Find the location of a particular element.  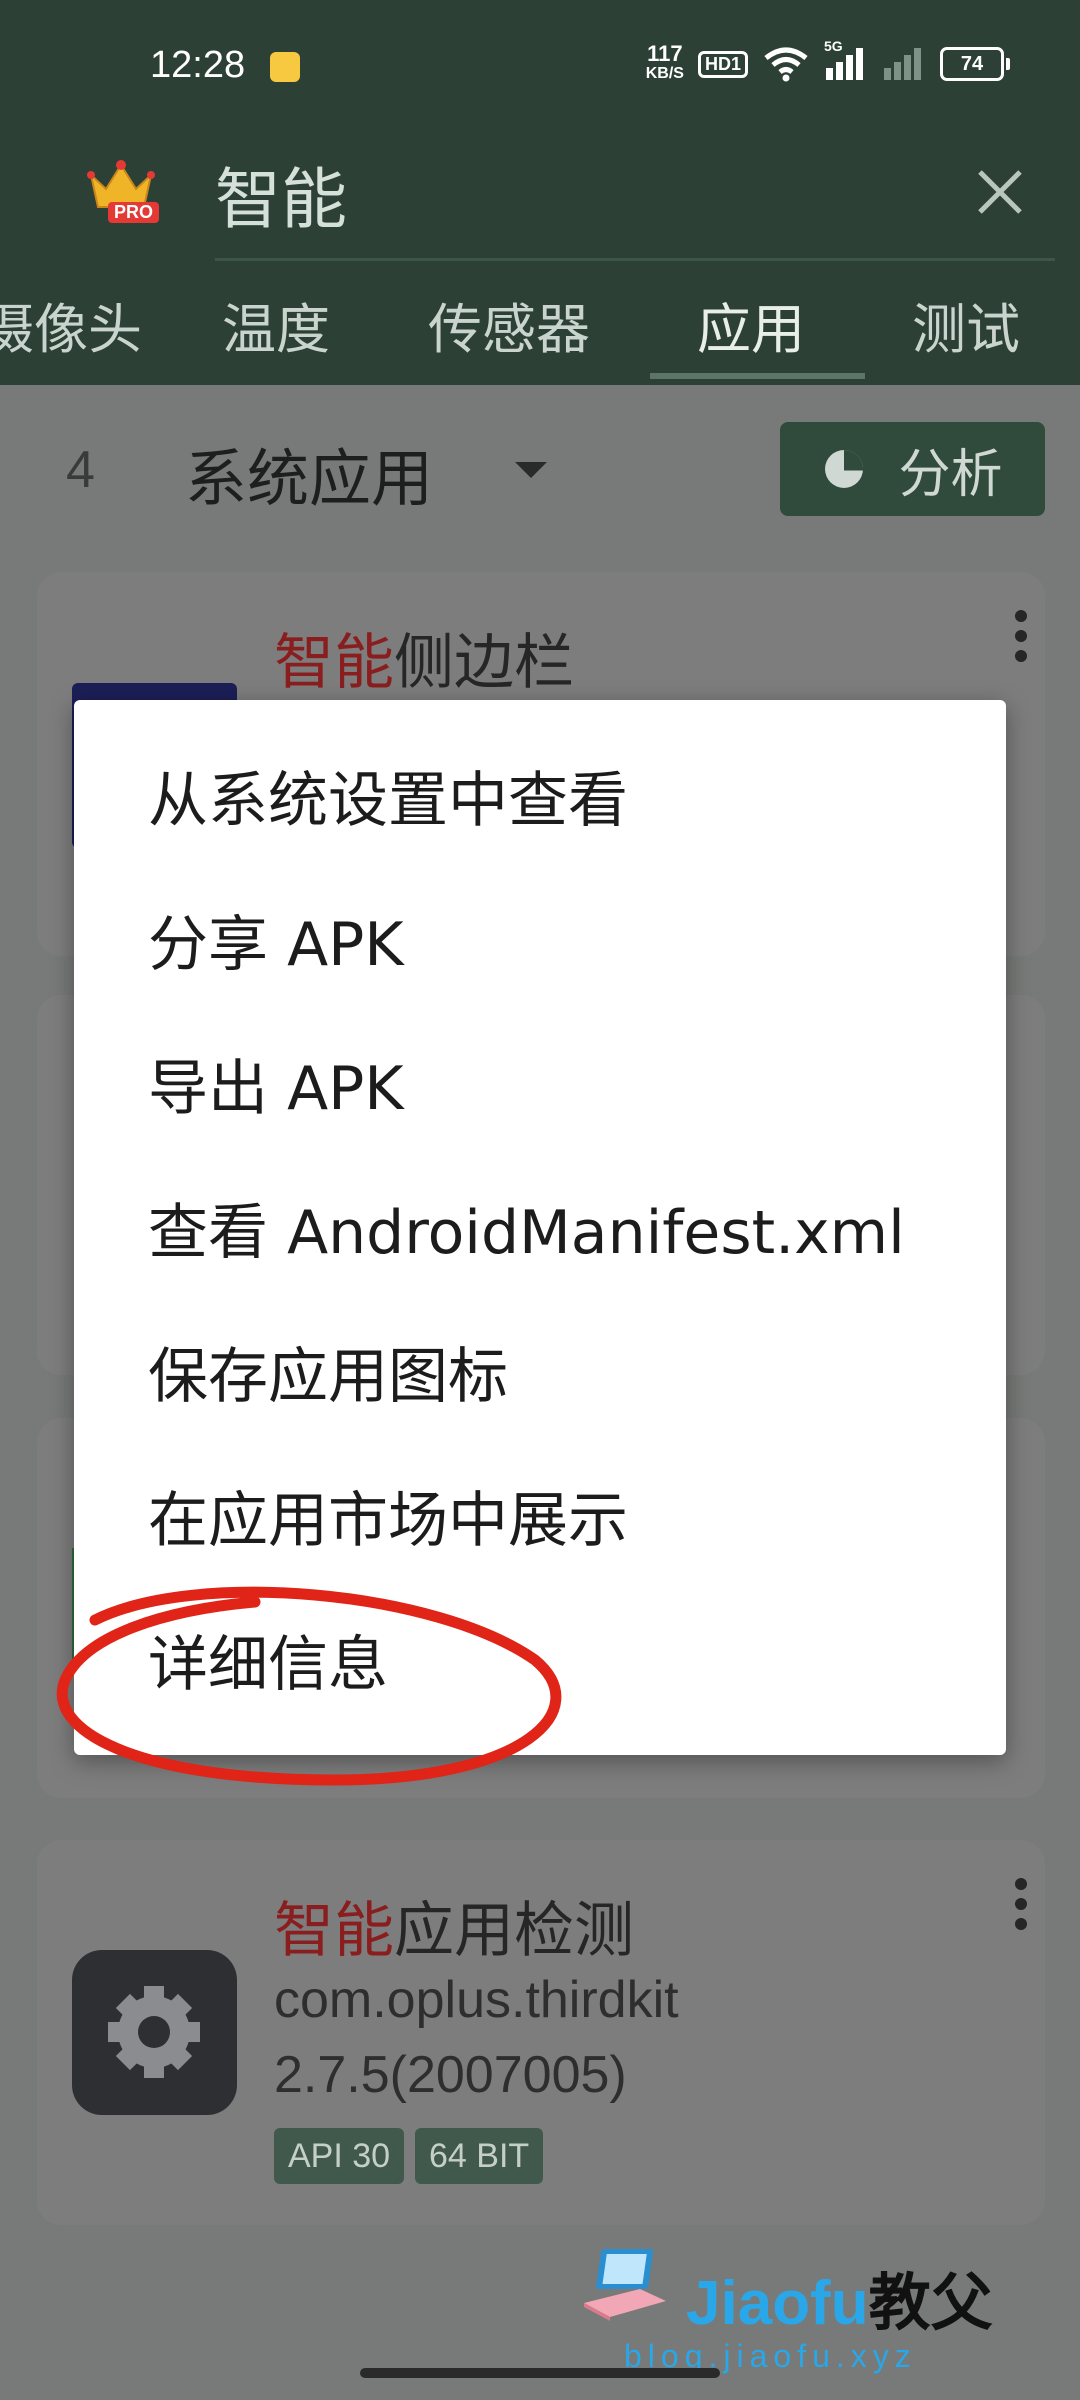

gear-icon is located at coordinates (154, 2032).